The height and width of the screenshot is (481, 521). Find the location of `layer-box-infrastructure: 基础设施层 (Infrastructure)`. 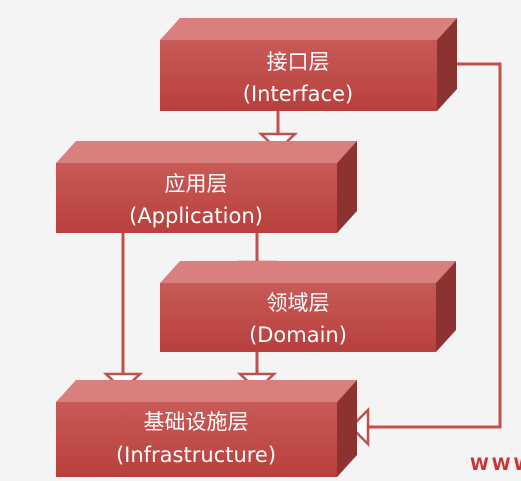

layer-box-infrastructure: 基础设施层 (Infrastructure) is located at coordinates (206, 428).